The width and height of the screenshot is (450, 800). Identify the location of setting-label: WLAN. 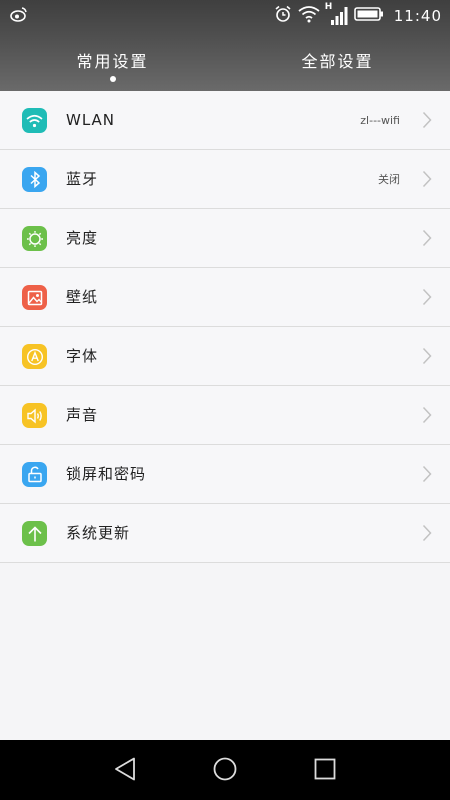
(91, 120).